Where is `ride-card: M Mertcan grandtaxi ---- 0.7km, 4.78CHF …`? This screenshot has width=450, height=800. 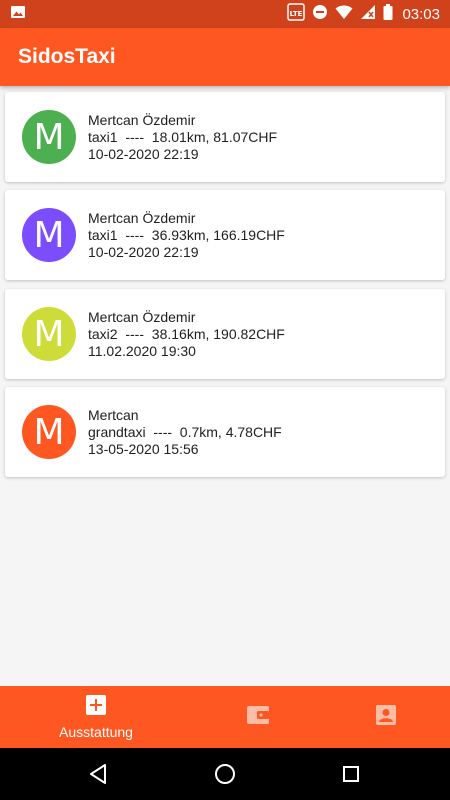 ride-card: M Mertcan grandtaxi ---- 0.7km, 4.78CHF … is located at coordinates (225, 432).